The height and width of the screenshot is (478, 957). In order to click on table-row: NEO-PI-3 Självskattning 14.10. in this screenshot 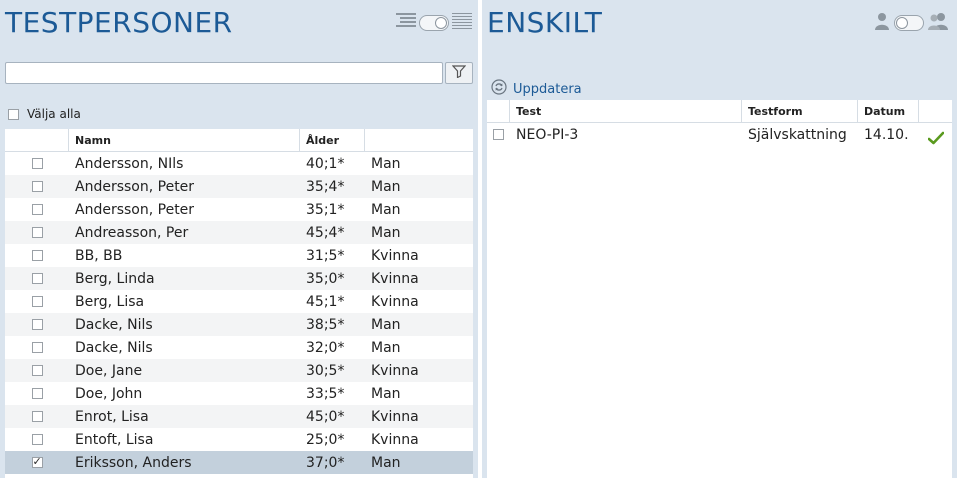, I will do `click(719, 134)`.